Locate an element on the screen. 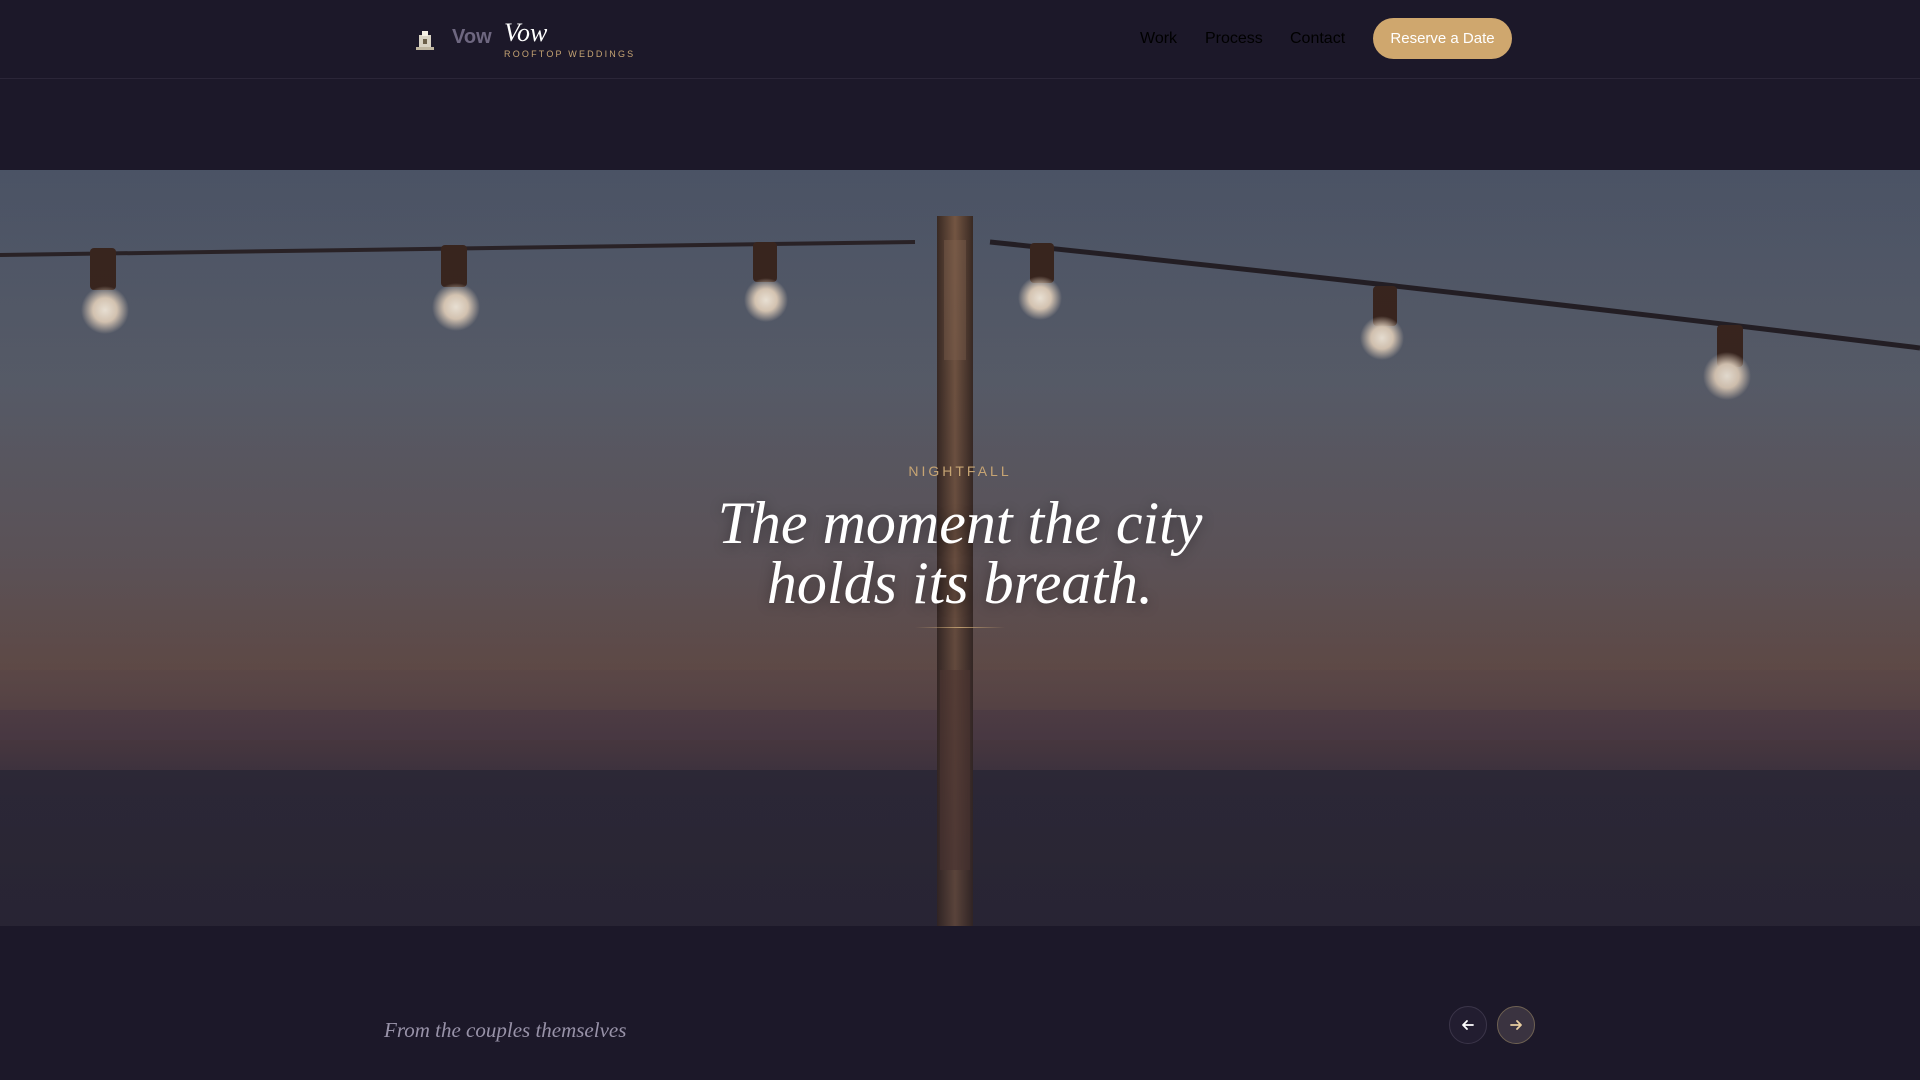 The image size is (1920, 1080). brand-tagline: ROOFTOP WEDDINGS is located at coordinates (570, 54).